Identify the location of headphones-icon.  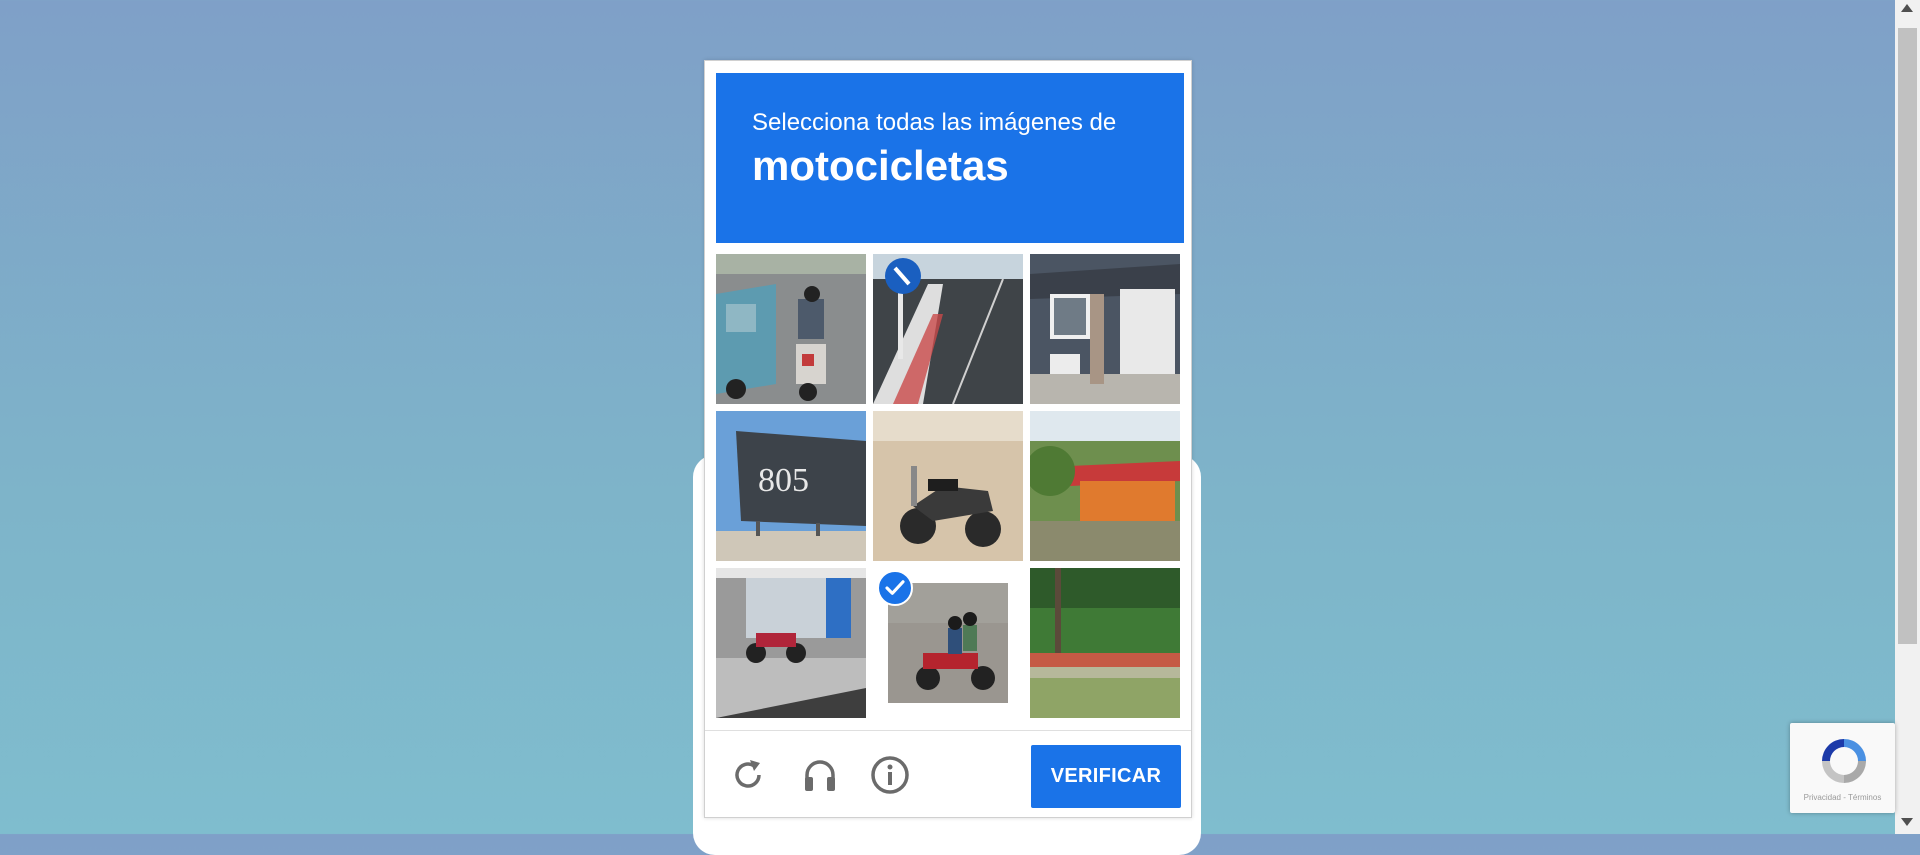
(820, 775).